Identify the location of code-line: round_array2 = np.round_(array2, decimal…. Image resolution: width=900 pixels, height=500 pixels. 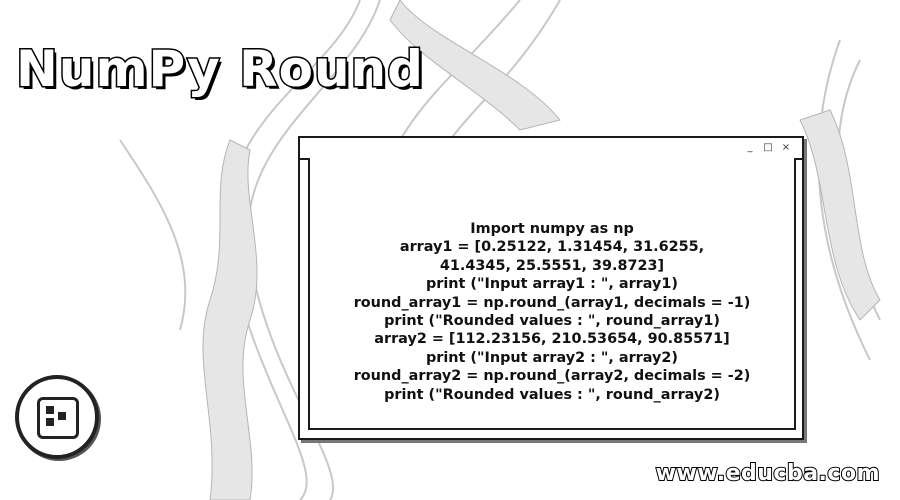
(552, 376).